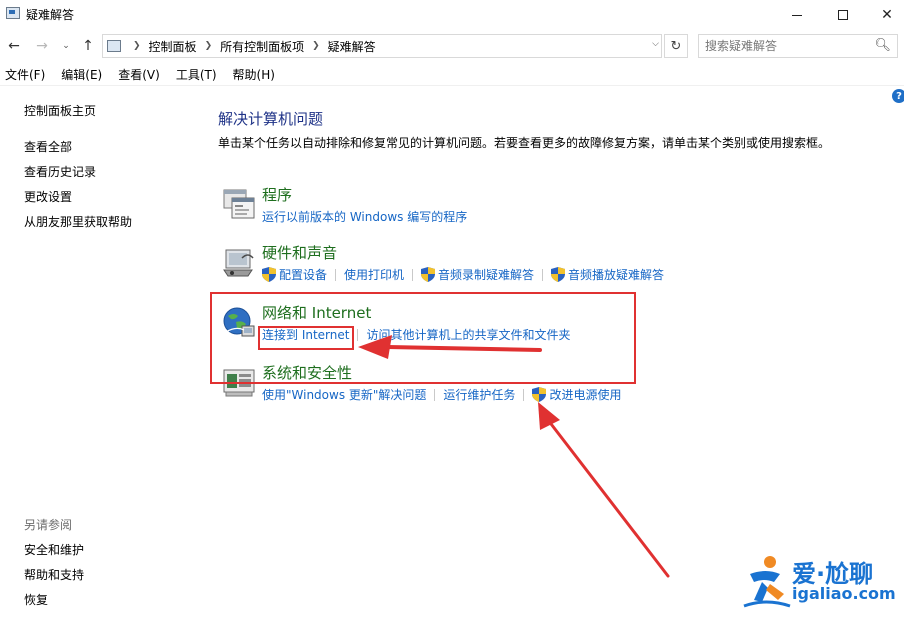 The image size is (904, 622). What do you see at coordinates (441, 394) in the screenshot?
I see `category-links-system-security: 使用"Windows 更新"解决问题 运行维护任务 改进电源使用` at bounding box center [441, 394].